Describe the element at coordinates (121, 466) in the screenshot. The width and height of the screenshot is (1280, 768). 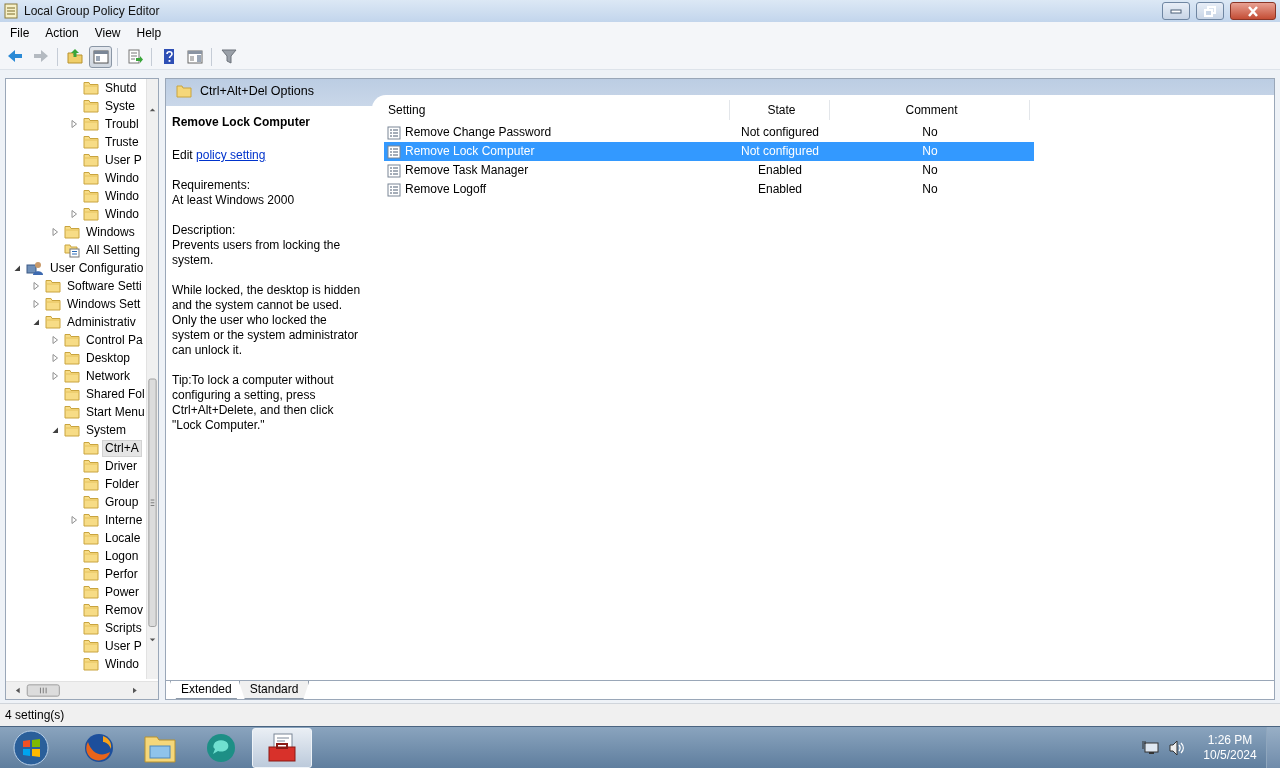
I see `tree-item: Driver` at that location.